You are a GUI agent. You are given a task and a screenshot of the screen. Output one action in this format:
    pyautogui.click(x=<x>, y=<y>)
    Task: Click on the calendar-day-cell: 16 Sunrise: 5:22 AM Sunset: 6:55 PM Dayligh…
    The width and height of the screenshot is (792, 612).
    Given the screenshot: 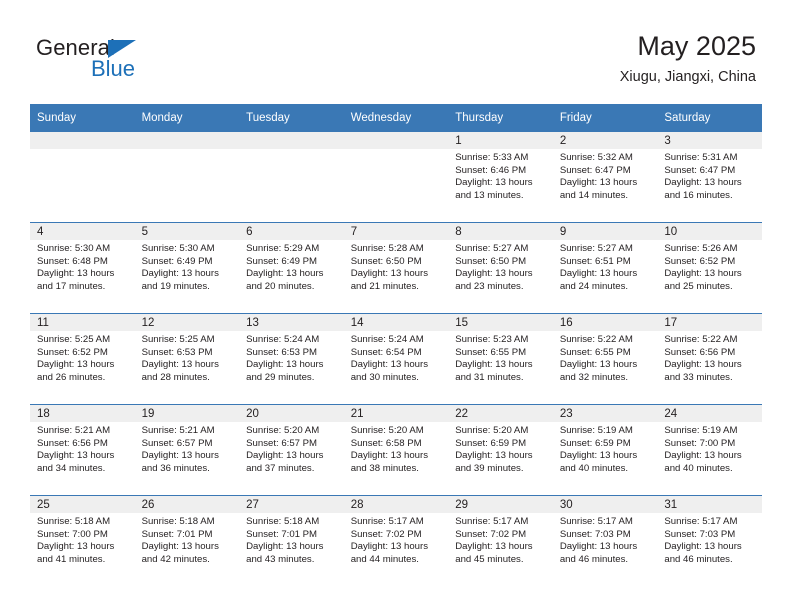 What is the action you would take?
    pyautogui.click(x=605, y=359)
    